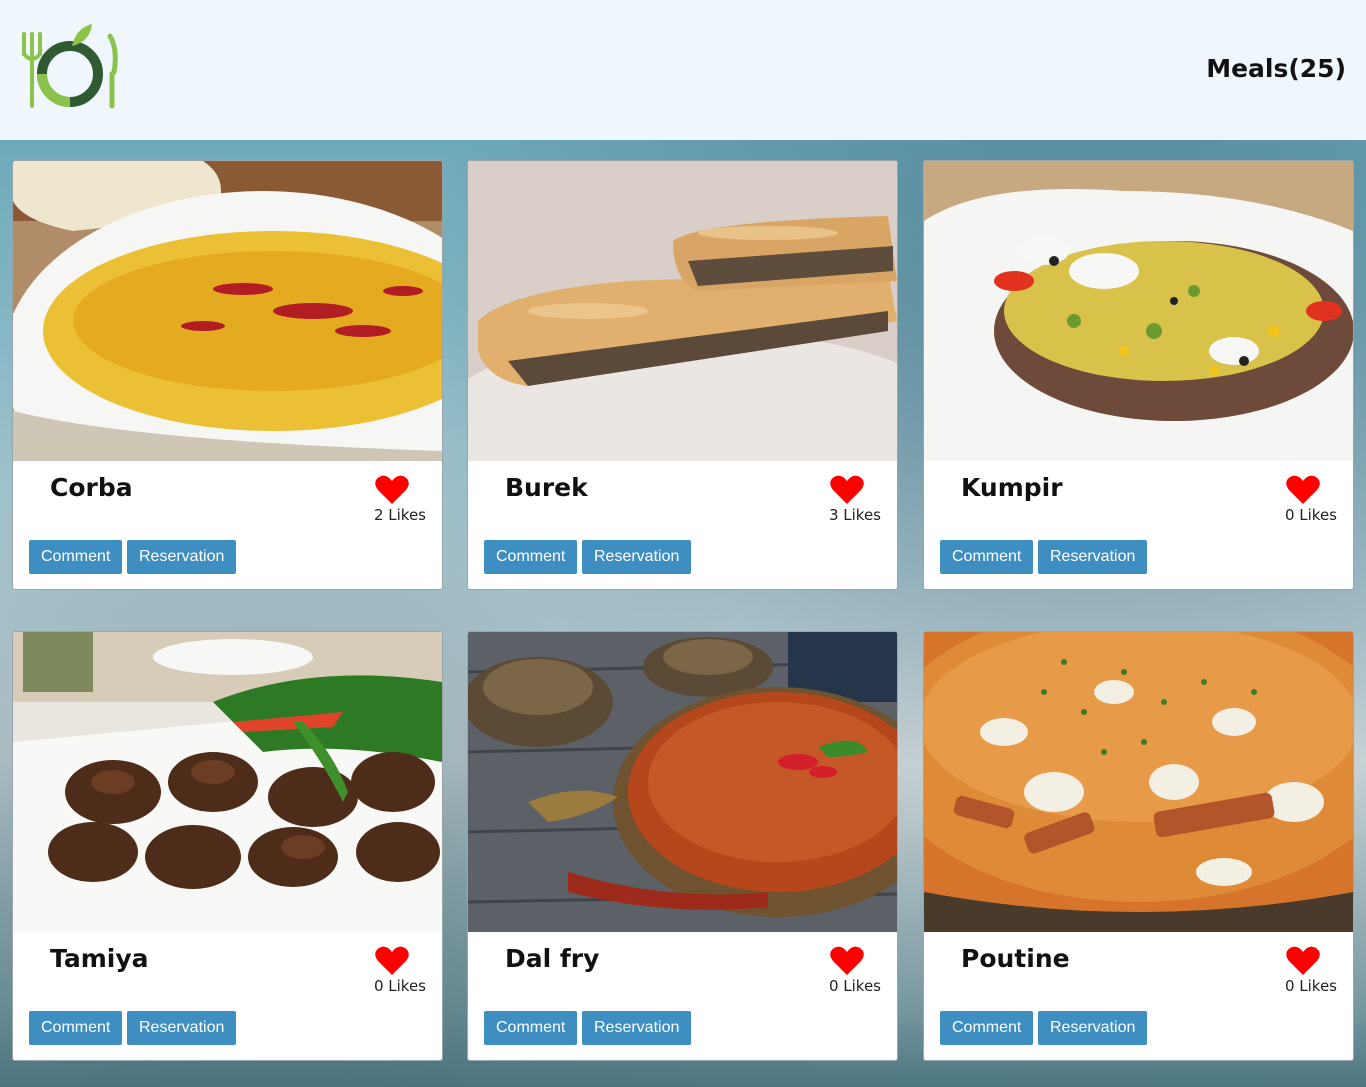 The image size is (1366, 1087). I want to click on meal-name: Corba, so click(91, 487).